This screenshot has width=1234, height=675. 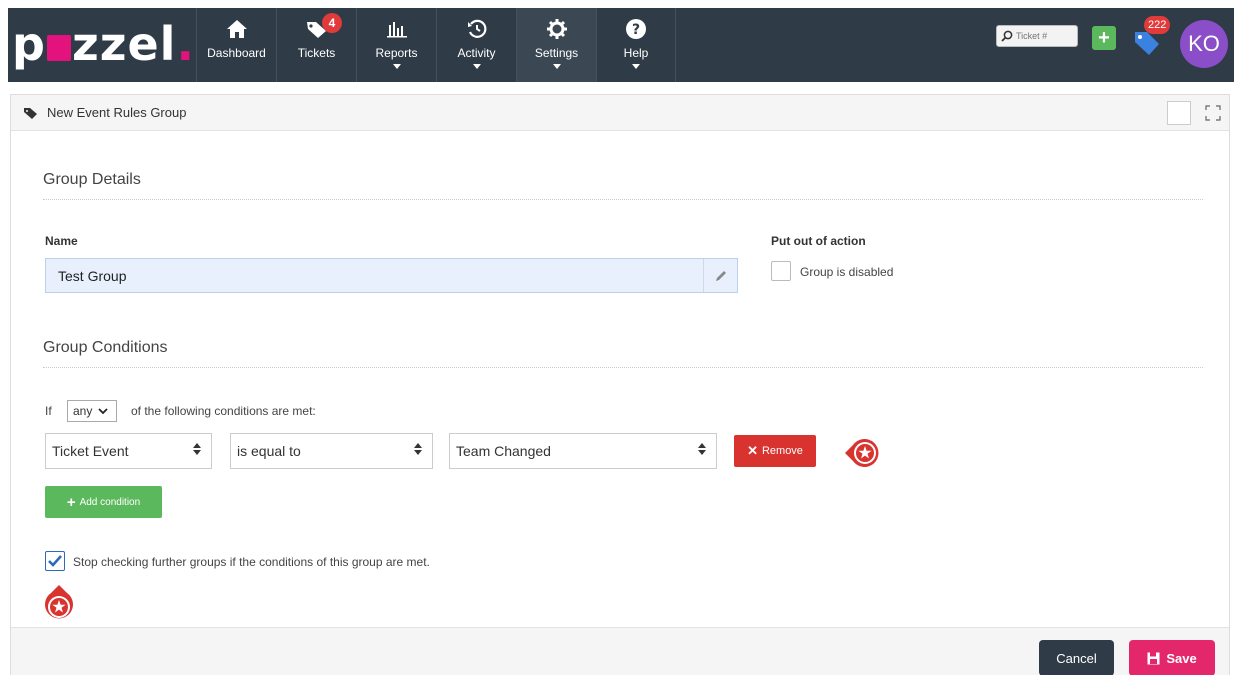 What do you see at coordinates (117, 112) in the screenshot?
I see `panel-title: New Event Rules Group` at bounding box center [117, 112].